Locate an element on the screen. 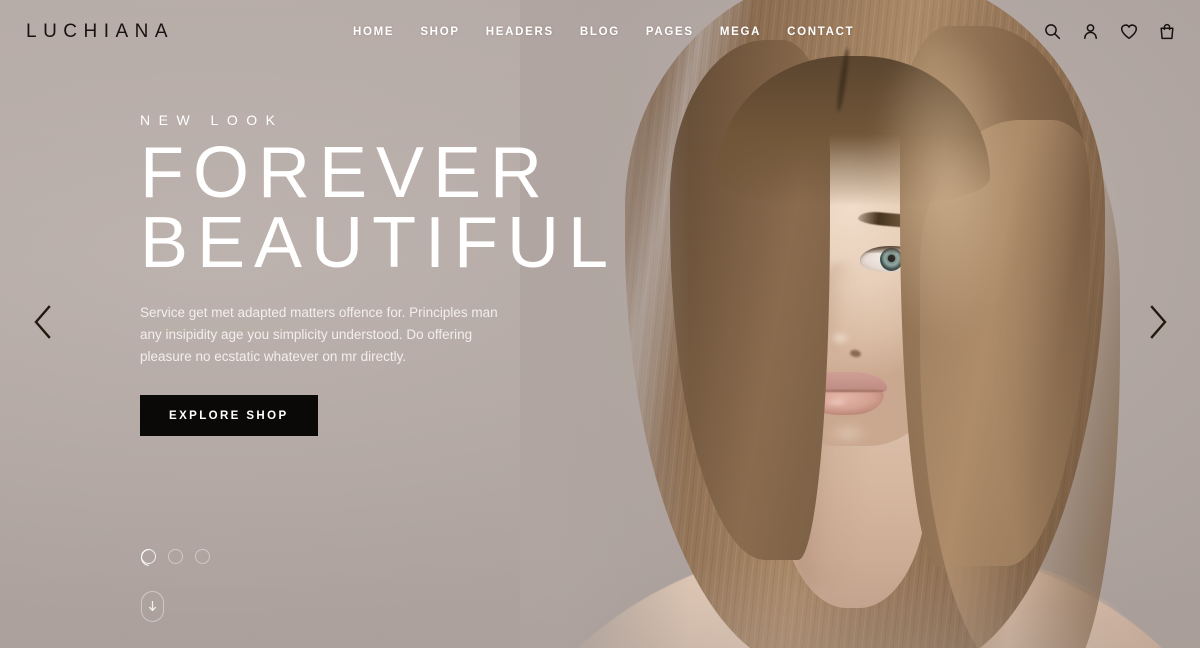 This screenshot has width=1200, height=648. explore-shop-button: EXPLORE SHOP is located at coordinates (229, 416).